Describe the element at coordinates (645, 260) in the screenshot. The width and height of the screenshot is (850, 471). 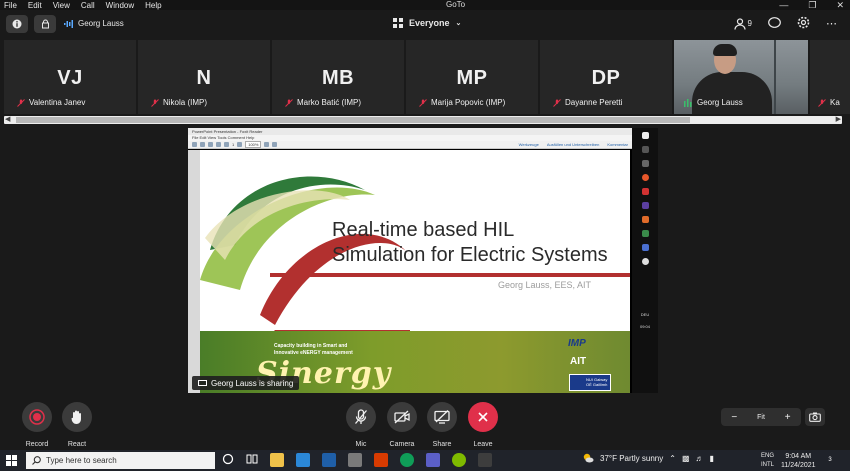
I see `remote-taskbar: DEU 09:04` at that location.